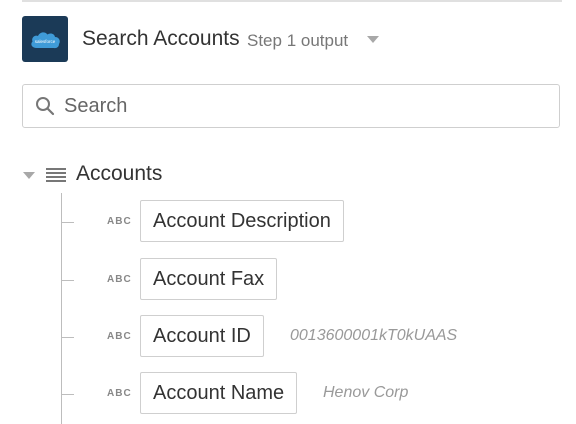 Image resolution: width=576 pixels, height=424 pixels. I want to click on sample-value: Henov Corp, so click(366, 392).